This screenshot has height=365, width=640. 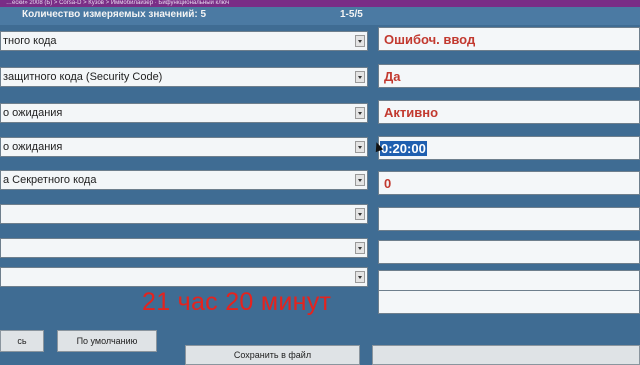 What do you see at coordinates (509, 76) in the screenshot?
I see `value-field-2: Да` at bounding box center [509, 76].